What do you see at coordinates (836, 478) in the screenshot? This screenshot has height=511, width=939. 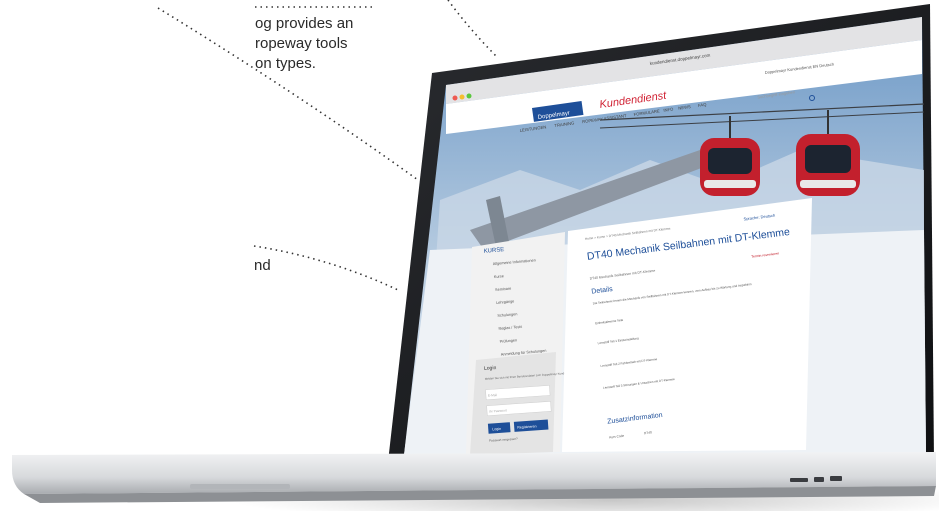 I see `port-hdmi` at bounding box center [836, 478].